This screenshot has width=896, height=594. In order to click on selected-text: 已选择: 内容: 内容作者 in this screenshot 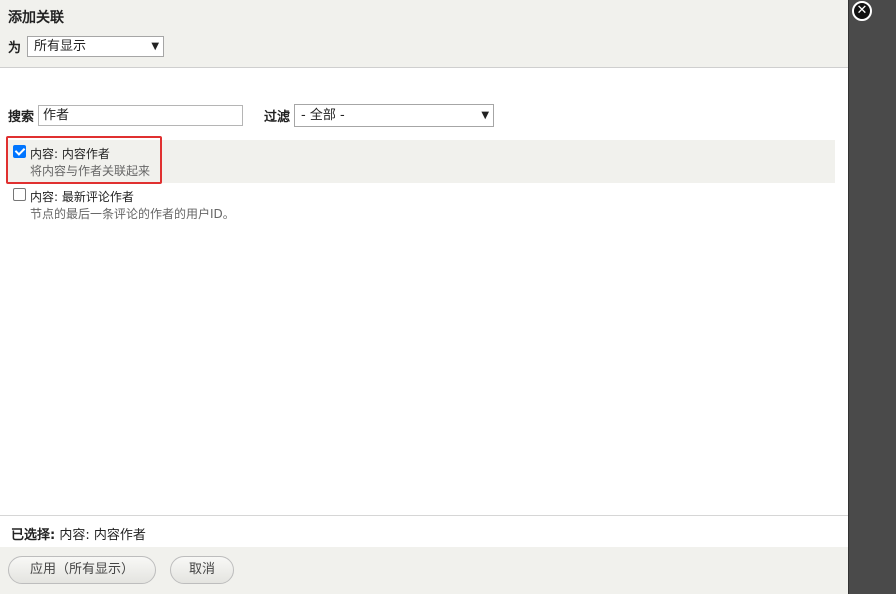, I will do `click(78, 533)`.